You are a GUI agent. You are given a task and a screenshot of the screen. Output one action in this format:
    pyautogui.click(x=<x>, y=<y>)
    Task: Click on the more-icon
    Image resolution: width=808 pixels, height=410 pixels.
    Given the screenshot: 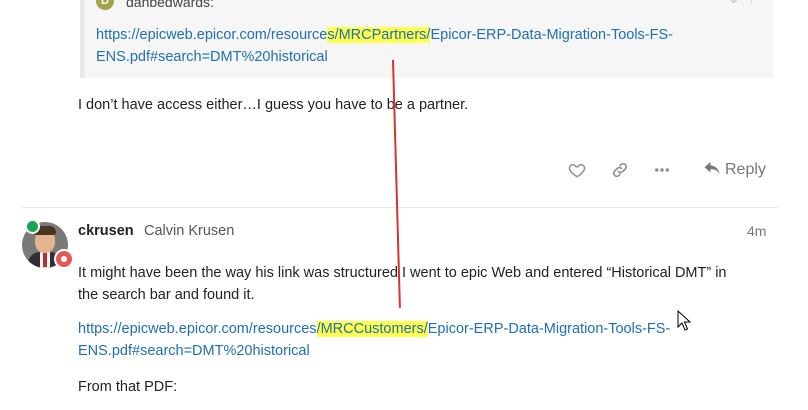 What is the action you would take?
    pyautogui.click(x=662, y=170)
    